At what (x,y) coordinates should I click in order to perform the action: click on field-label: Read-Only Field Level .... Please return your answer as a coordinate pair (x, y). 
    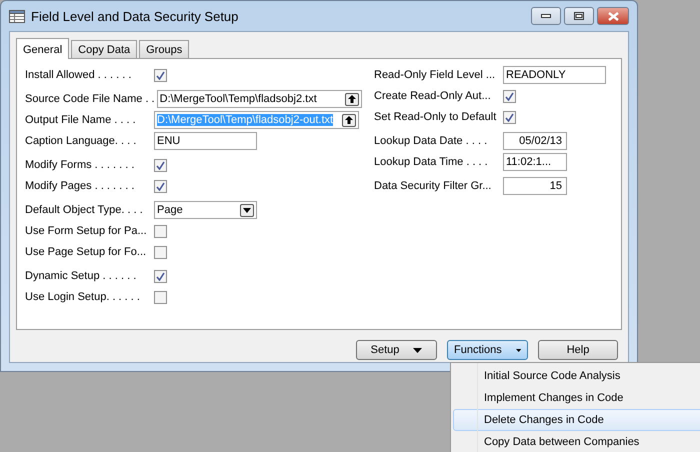
    Looking at the image, I should click on (435, 75).